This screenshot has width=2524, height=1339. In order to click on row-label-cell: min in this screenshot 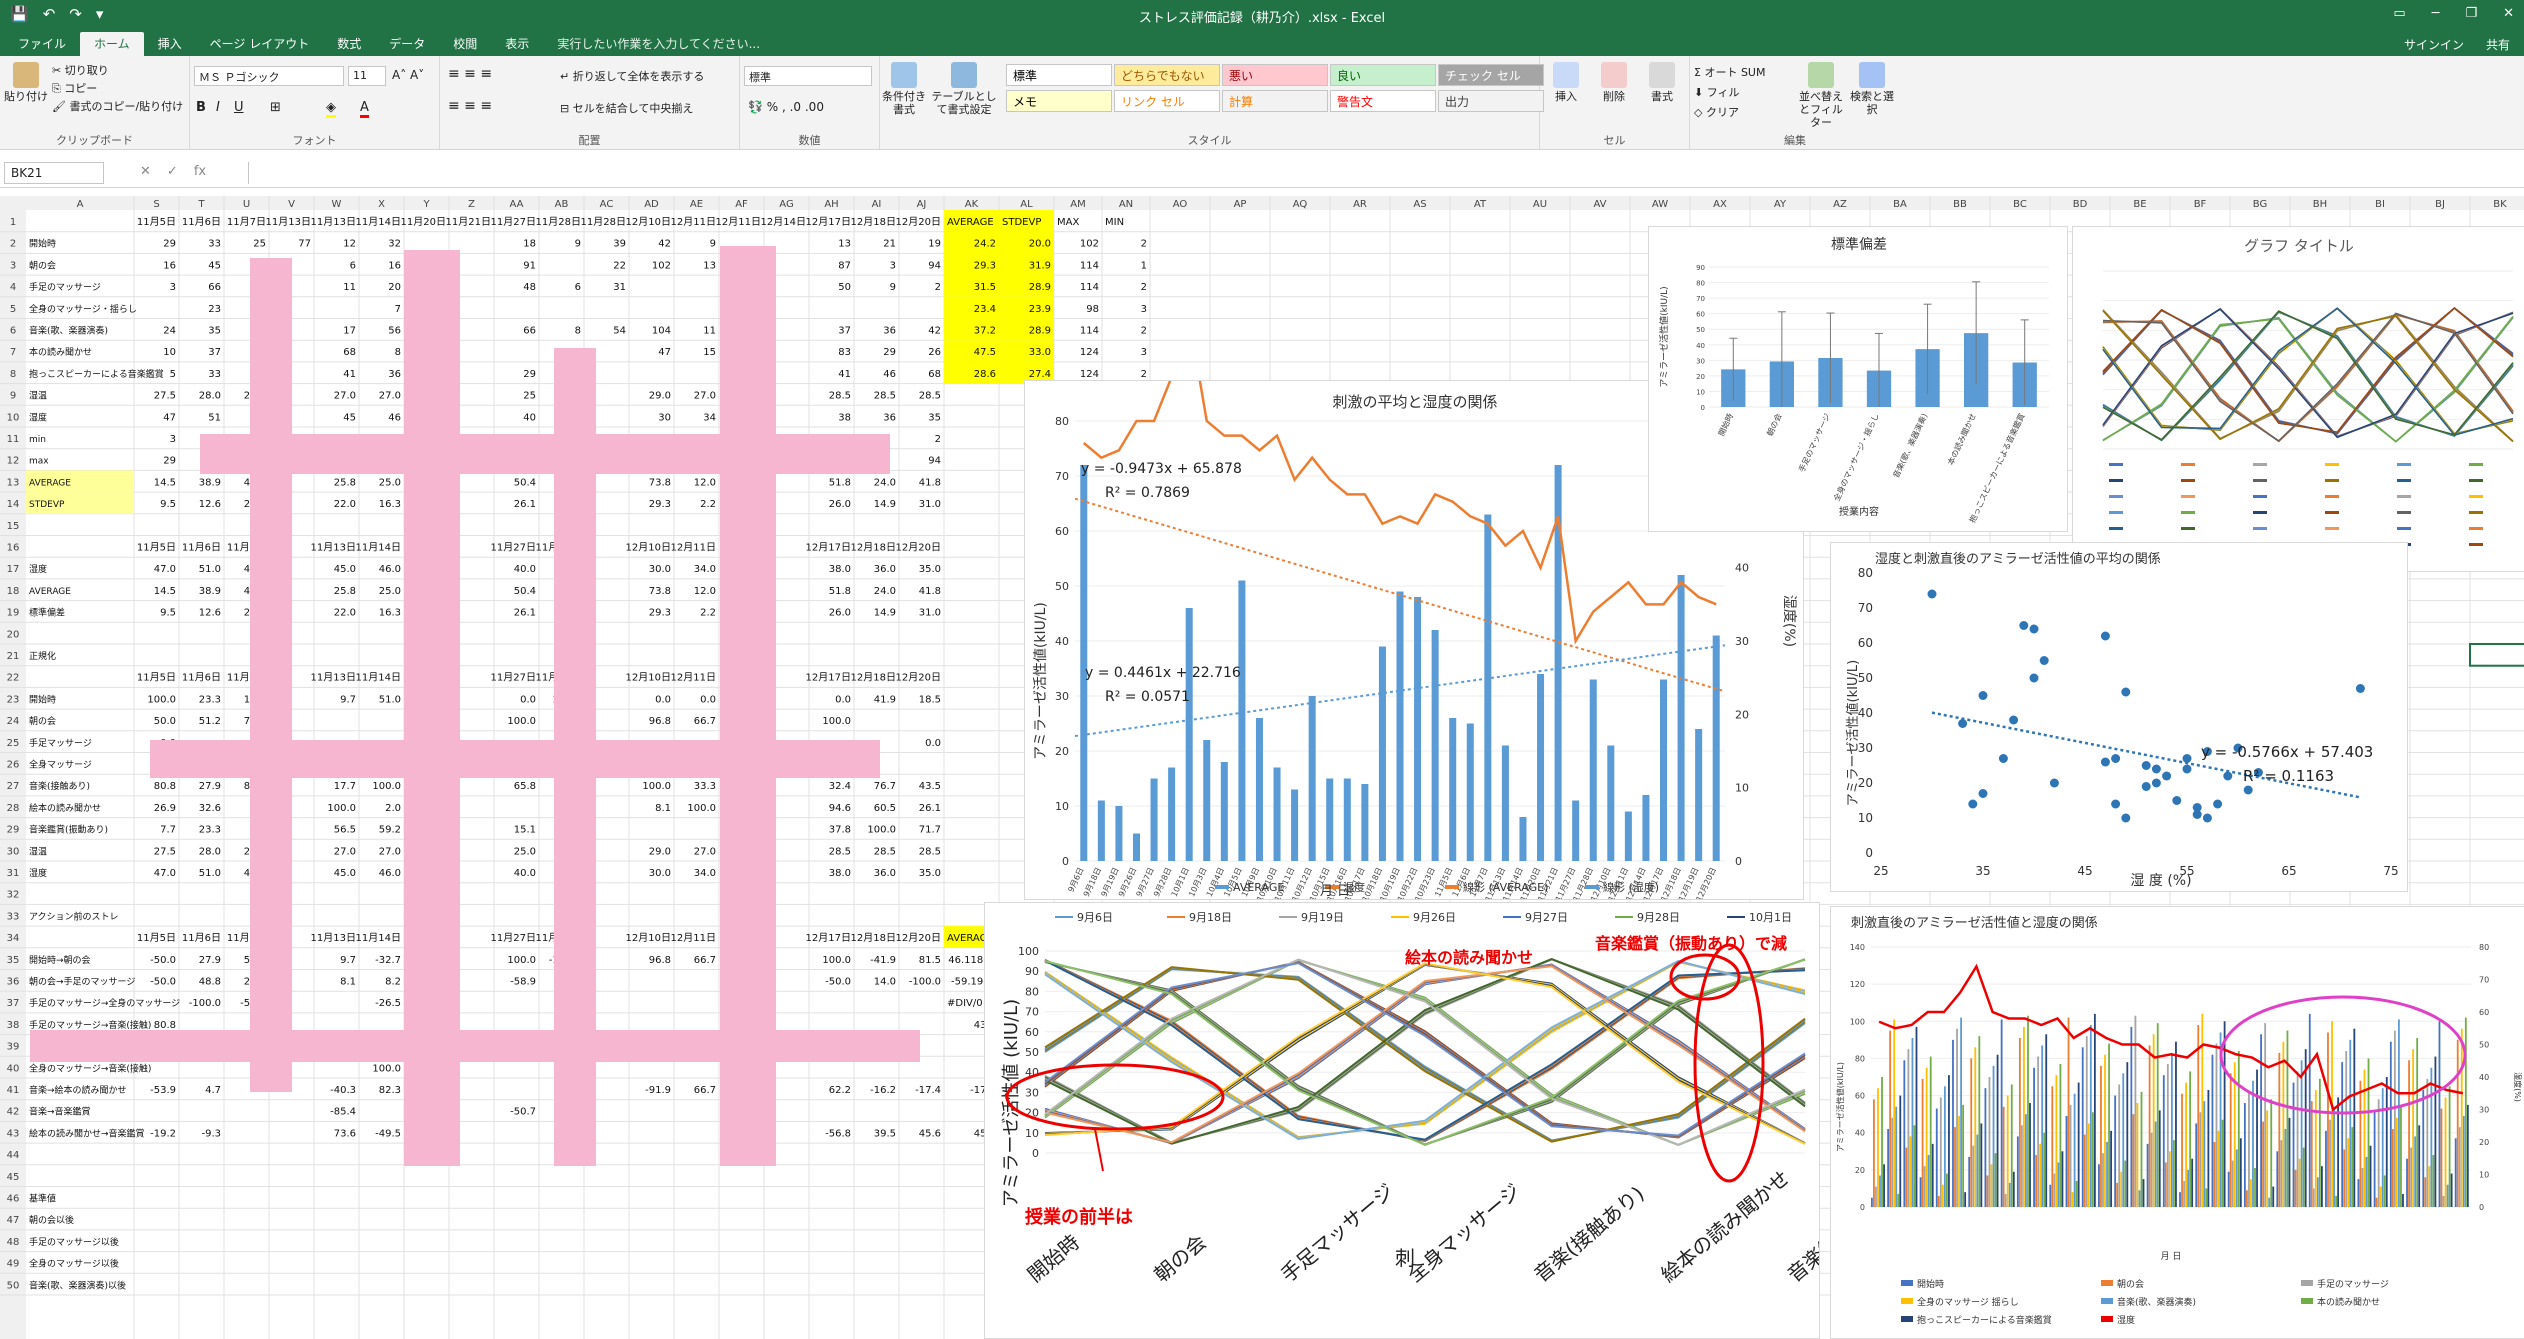, I will do `click(37, 440)`.